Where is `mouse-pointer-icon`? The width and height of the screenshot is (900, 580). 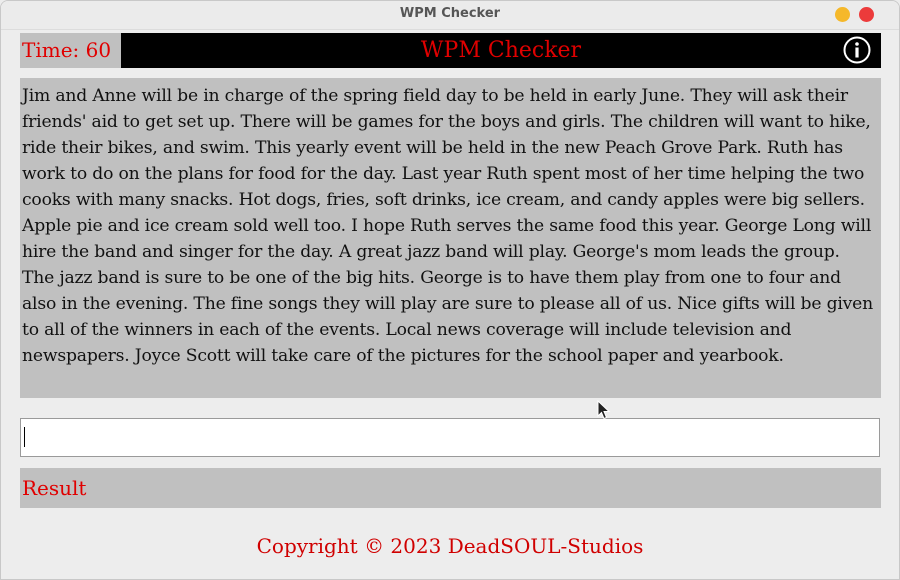 mouse-pointer-icon is located at coordinates (604, 410).